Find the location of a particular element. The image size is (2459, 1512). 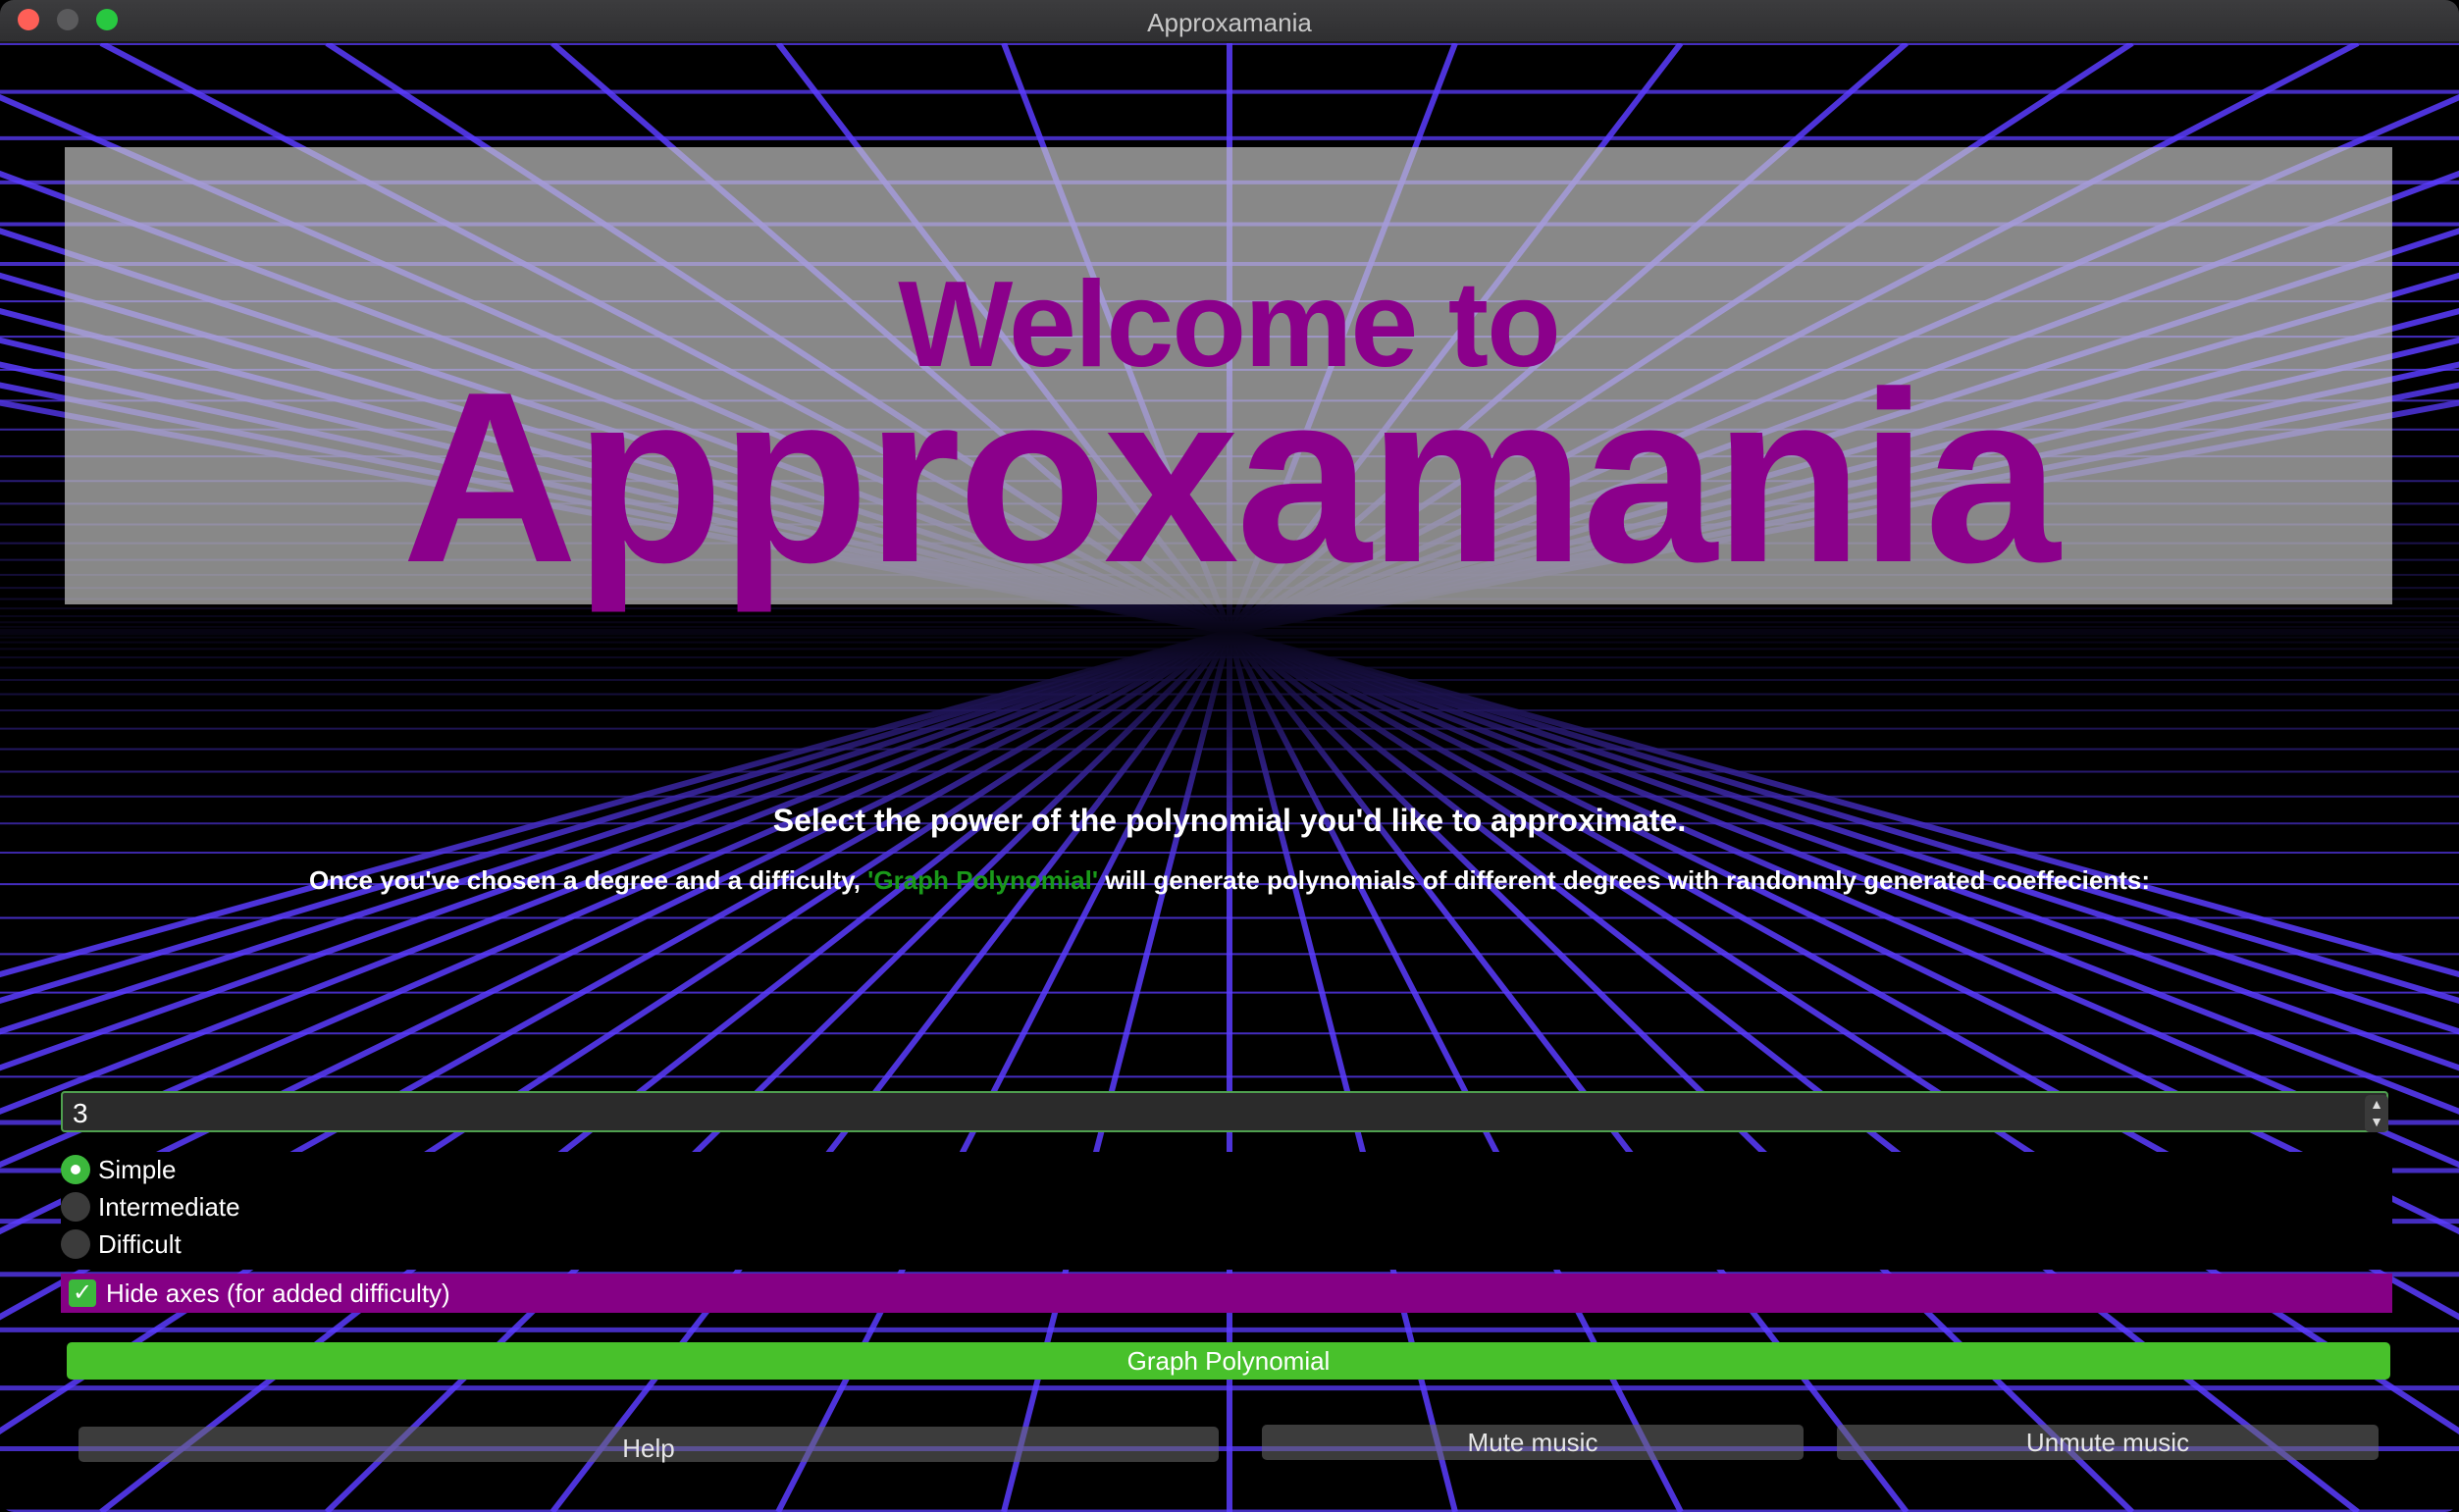

mute-music-button: Mute music is located at coordinates (1533, 1443).